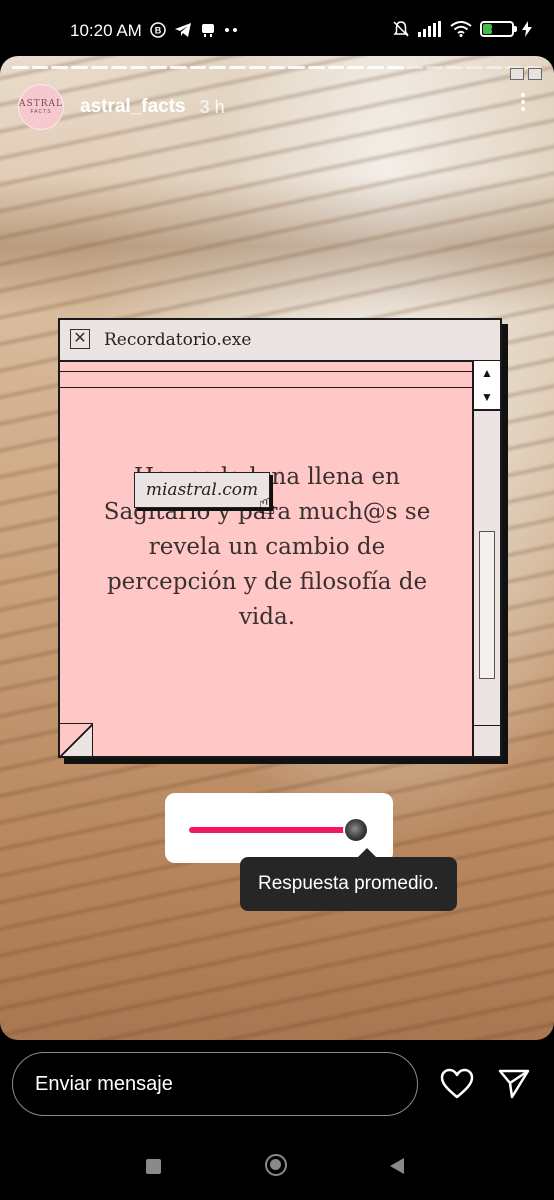 The image size is (554, 1200). I want to click on story-timestamp: 3 h, so click(212, 106).